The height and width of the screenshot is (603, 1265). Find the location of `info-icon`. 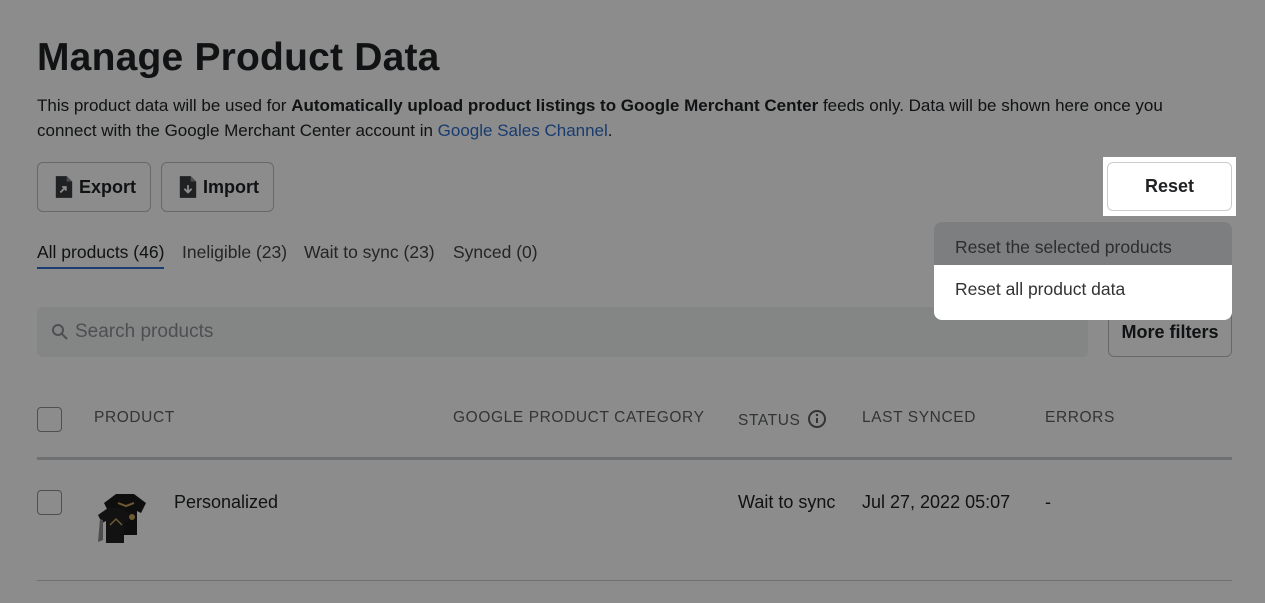

info-icon is located at coordinates (817, 419).